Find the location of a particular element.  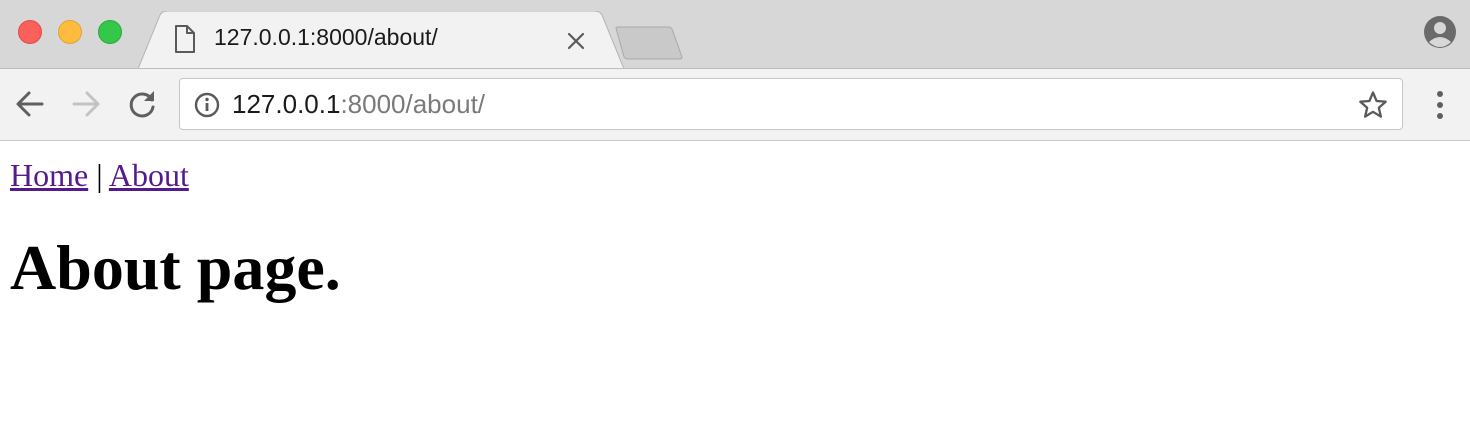

window-minimize-button is located at coordinates (70, 32).